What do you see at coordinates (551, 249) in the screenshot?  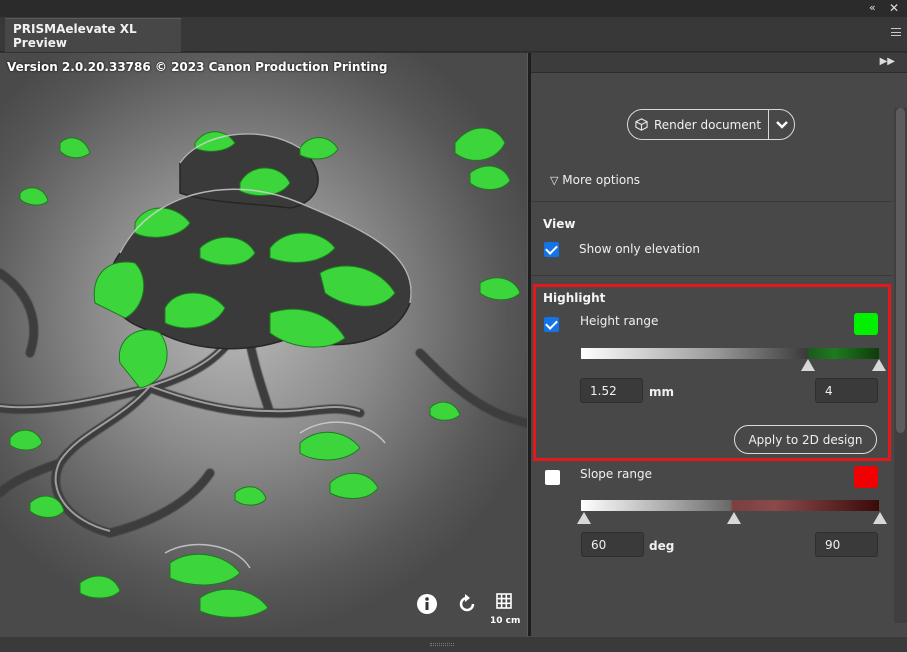 I see `show-only-elevation-checkbox` at bounding box center [551, 249].